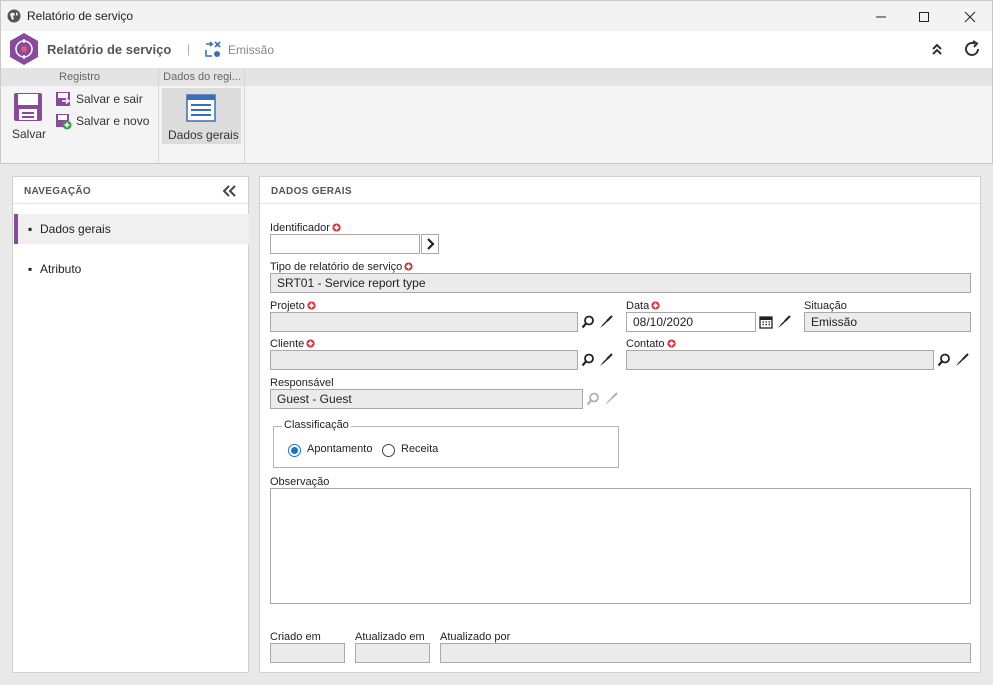 The image size is (993, 685). I want to click on project-label: Projeto, so click(293, 306).